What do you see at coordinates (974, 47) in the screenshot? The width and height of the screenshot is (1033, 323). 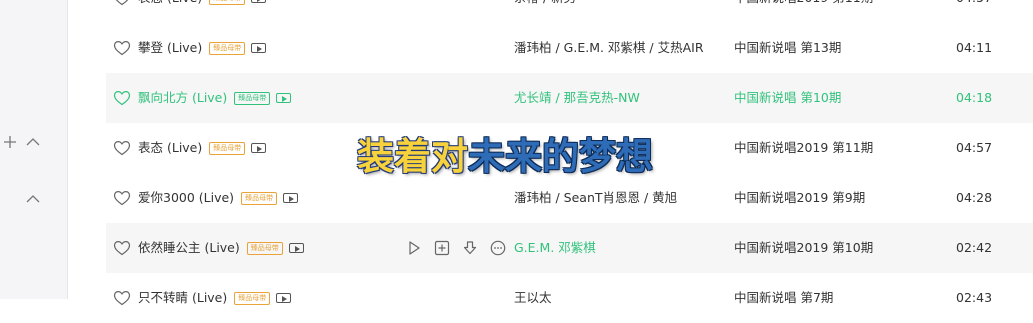 I see `song-duration: 04:11` at bounding box center [974, 47].